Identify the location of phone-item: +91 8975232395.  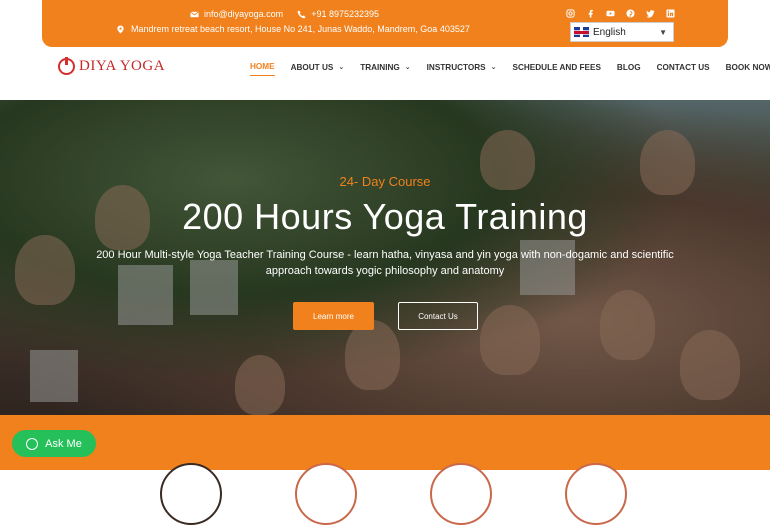
(338, 14).